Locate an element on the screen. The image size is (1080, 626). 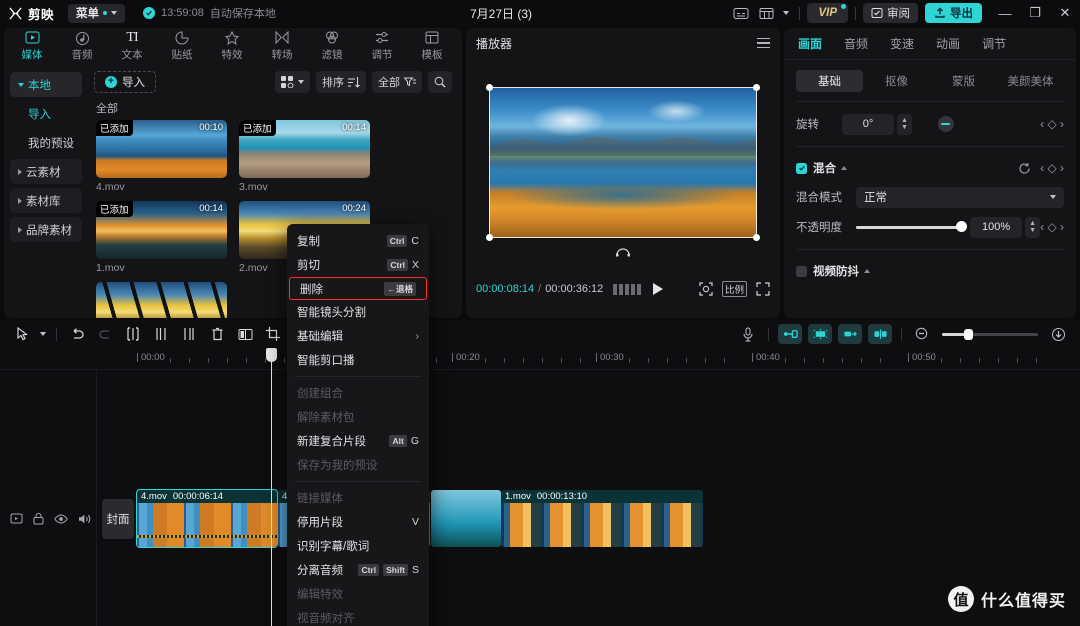
resize-handle-tl is located at coordinates (489, 87).